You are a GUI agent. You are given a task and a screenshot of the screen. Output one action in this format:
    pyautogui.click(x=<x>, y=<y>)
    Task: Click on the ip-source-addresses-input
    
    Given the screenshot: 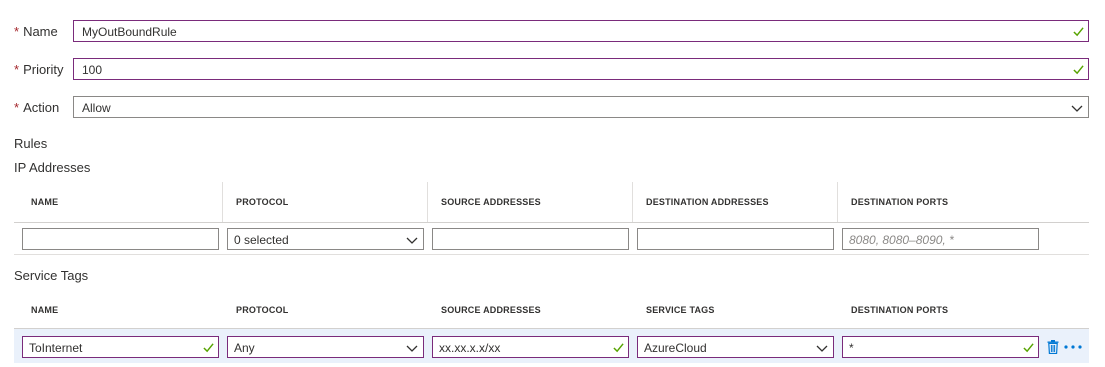 What is the action you would take?
    pyautogui.click(x=530, y=239)
    